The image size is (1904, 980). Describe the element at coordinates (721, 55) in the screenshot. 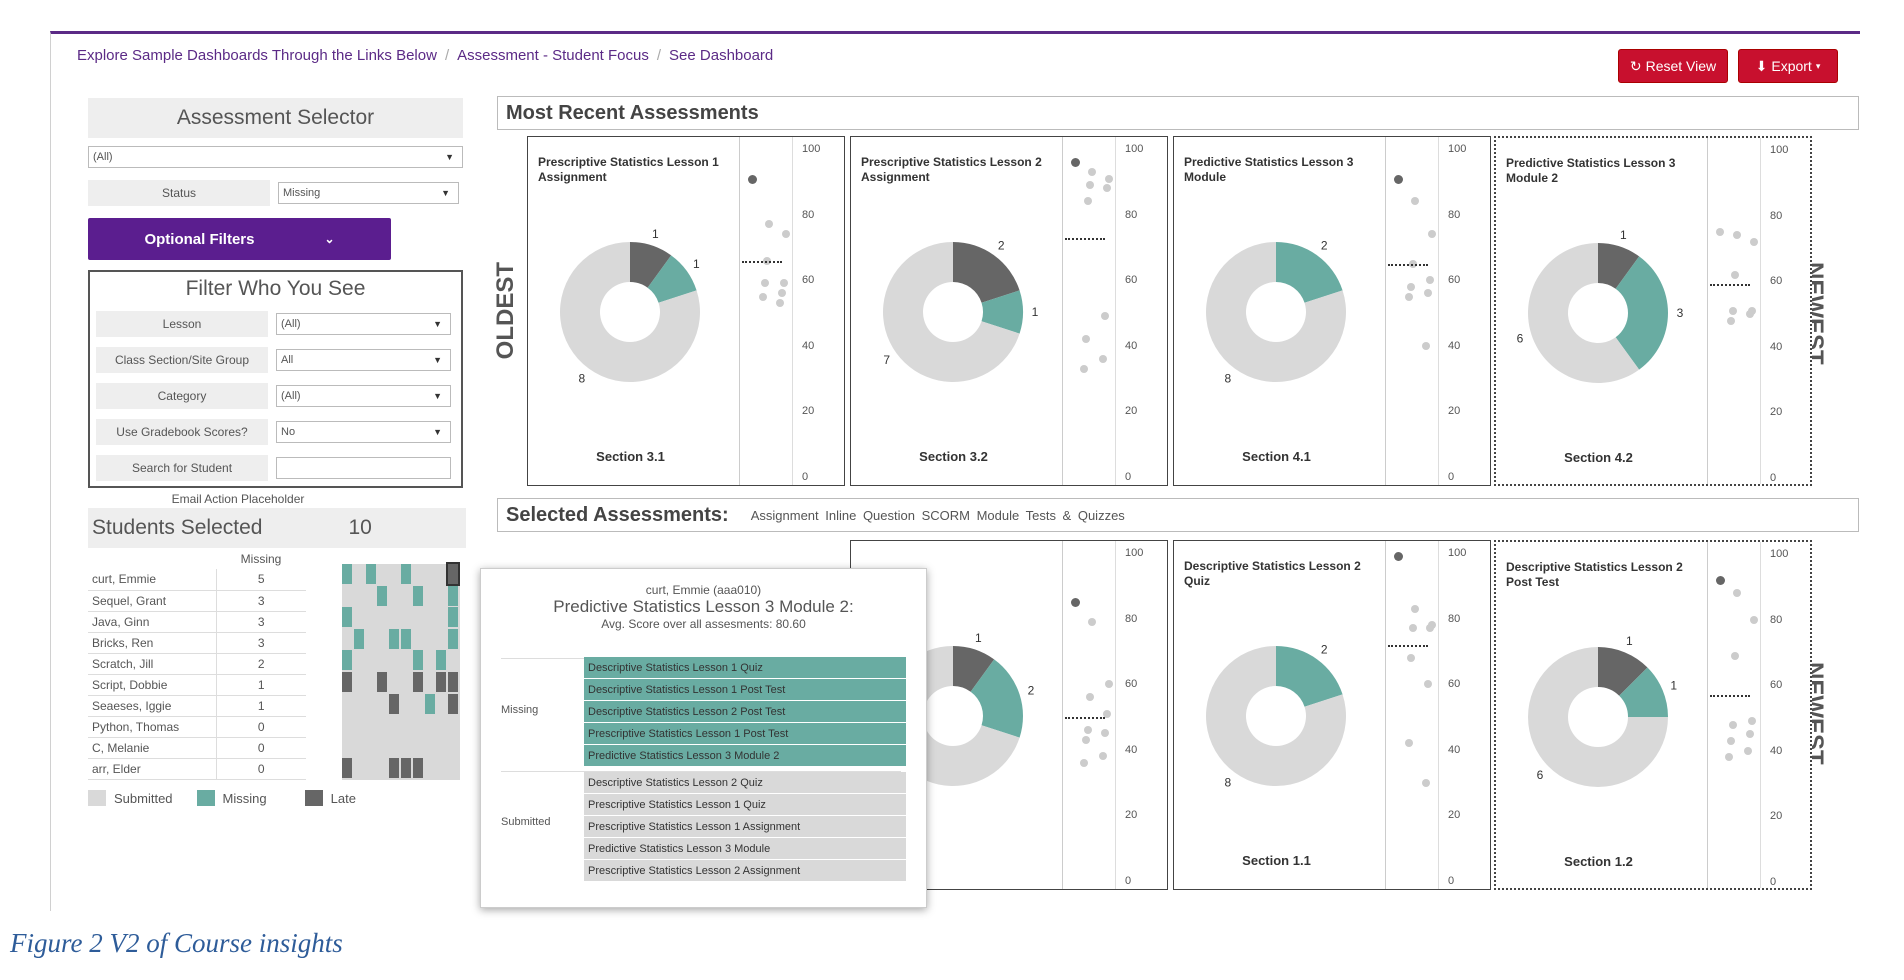

I see `breadcrumb-link-see-dashboard: See Dashboard` at that location.